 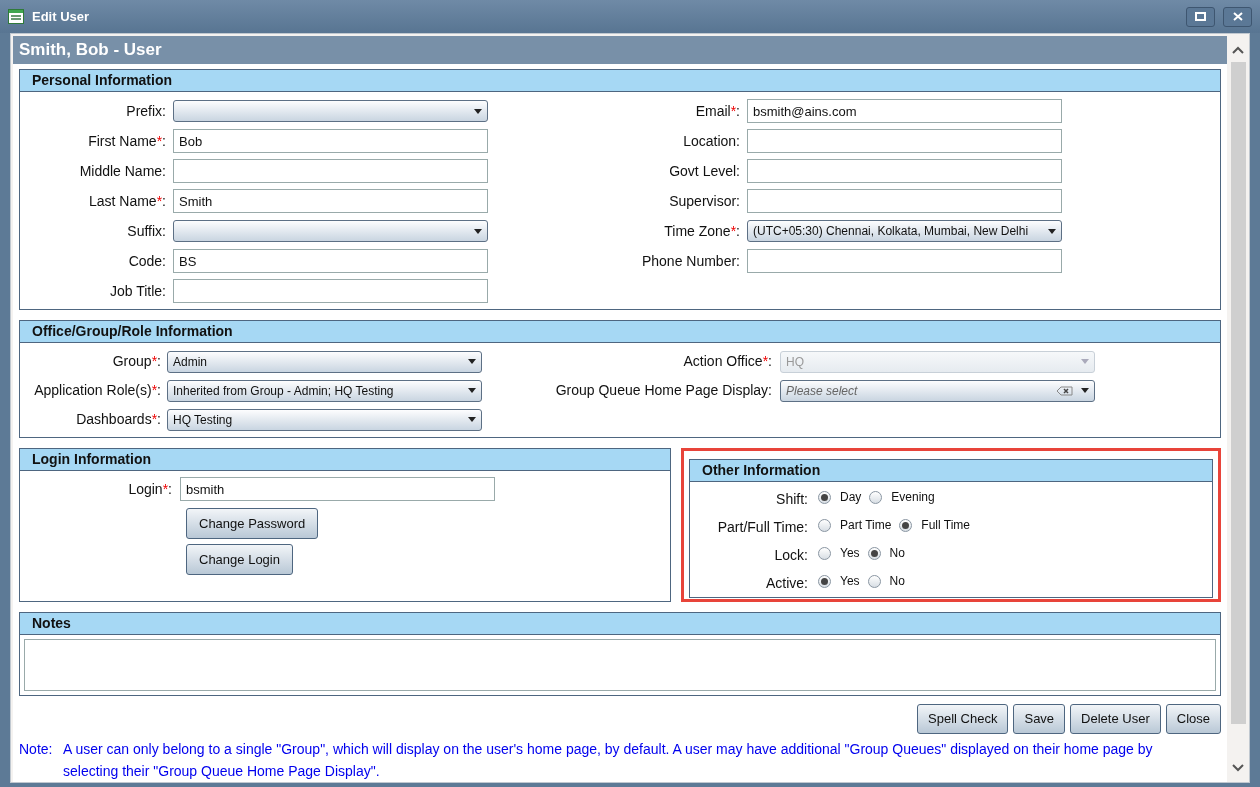 I want to click on window-icon, so click(x=16, y=16).